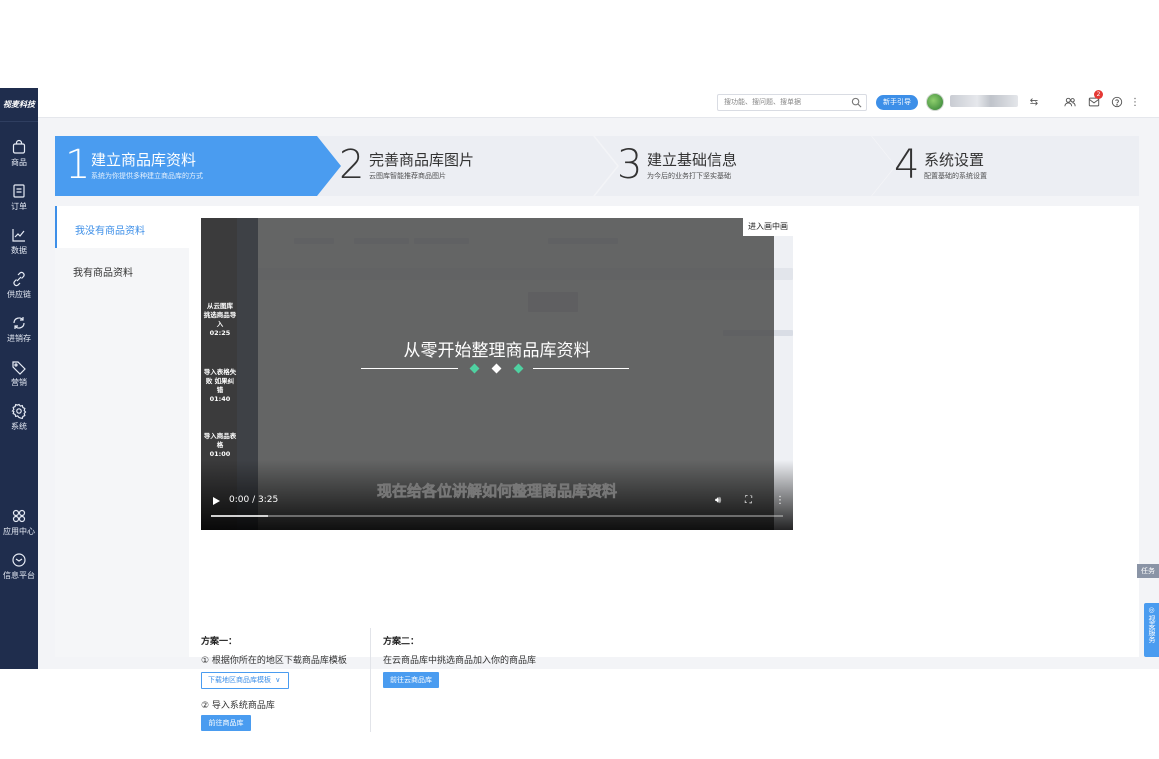 The width and height of the screenshot is (1159, 759). What do you see at coordinates (19, 575) in the screenshot?
I see `sidebar-item-label: 信息平台` at bounding box center [19, 575].